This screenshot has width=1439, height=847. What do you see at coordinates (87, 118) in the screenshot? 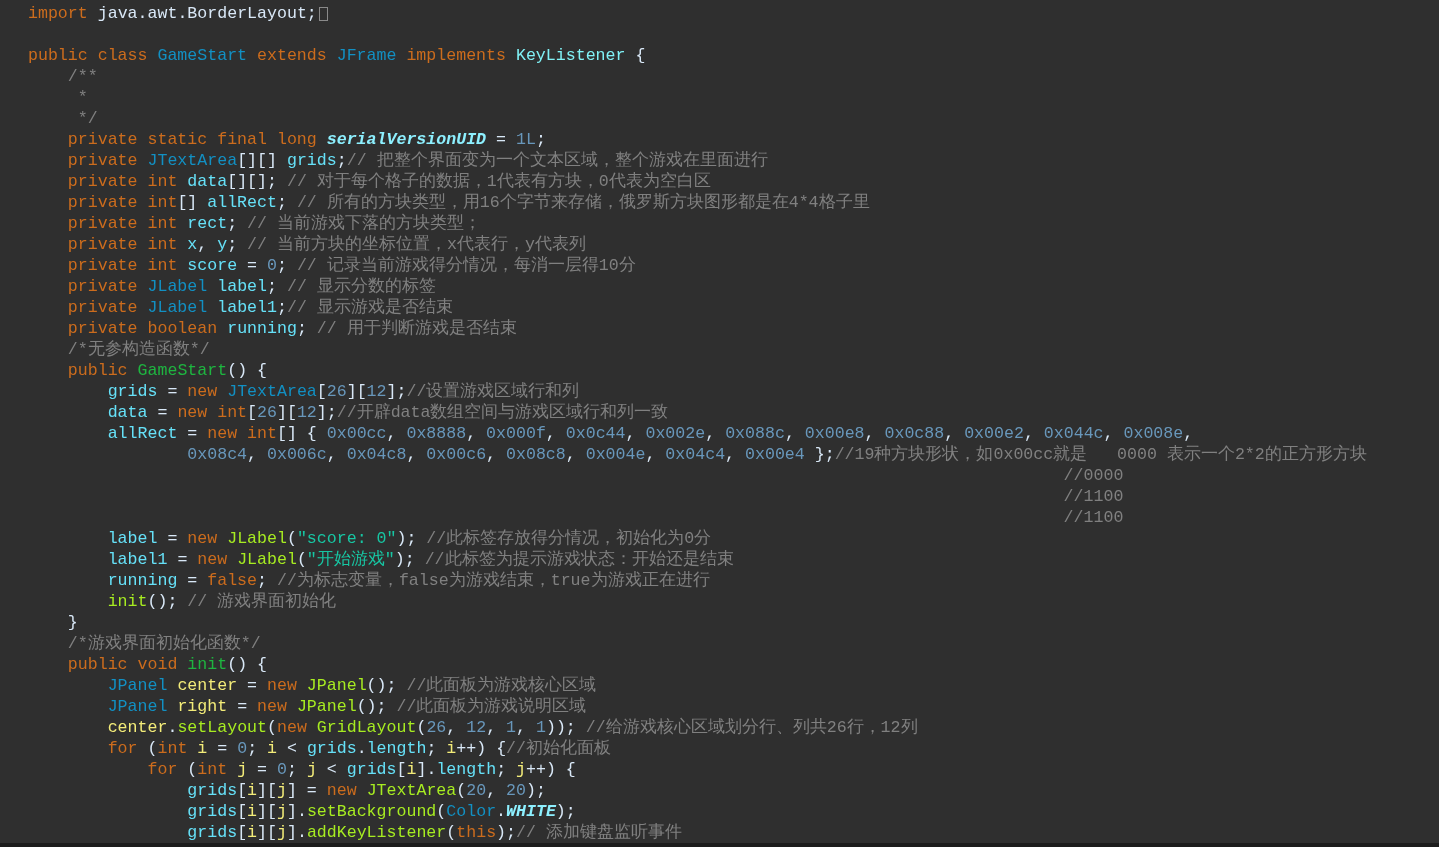
I see `code-line: */` at bounding box center [87, 118].